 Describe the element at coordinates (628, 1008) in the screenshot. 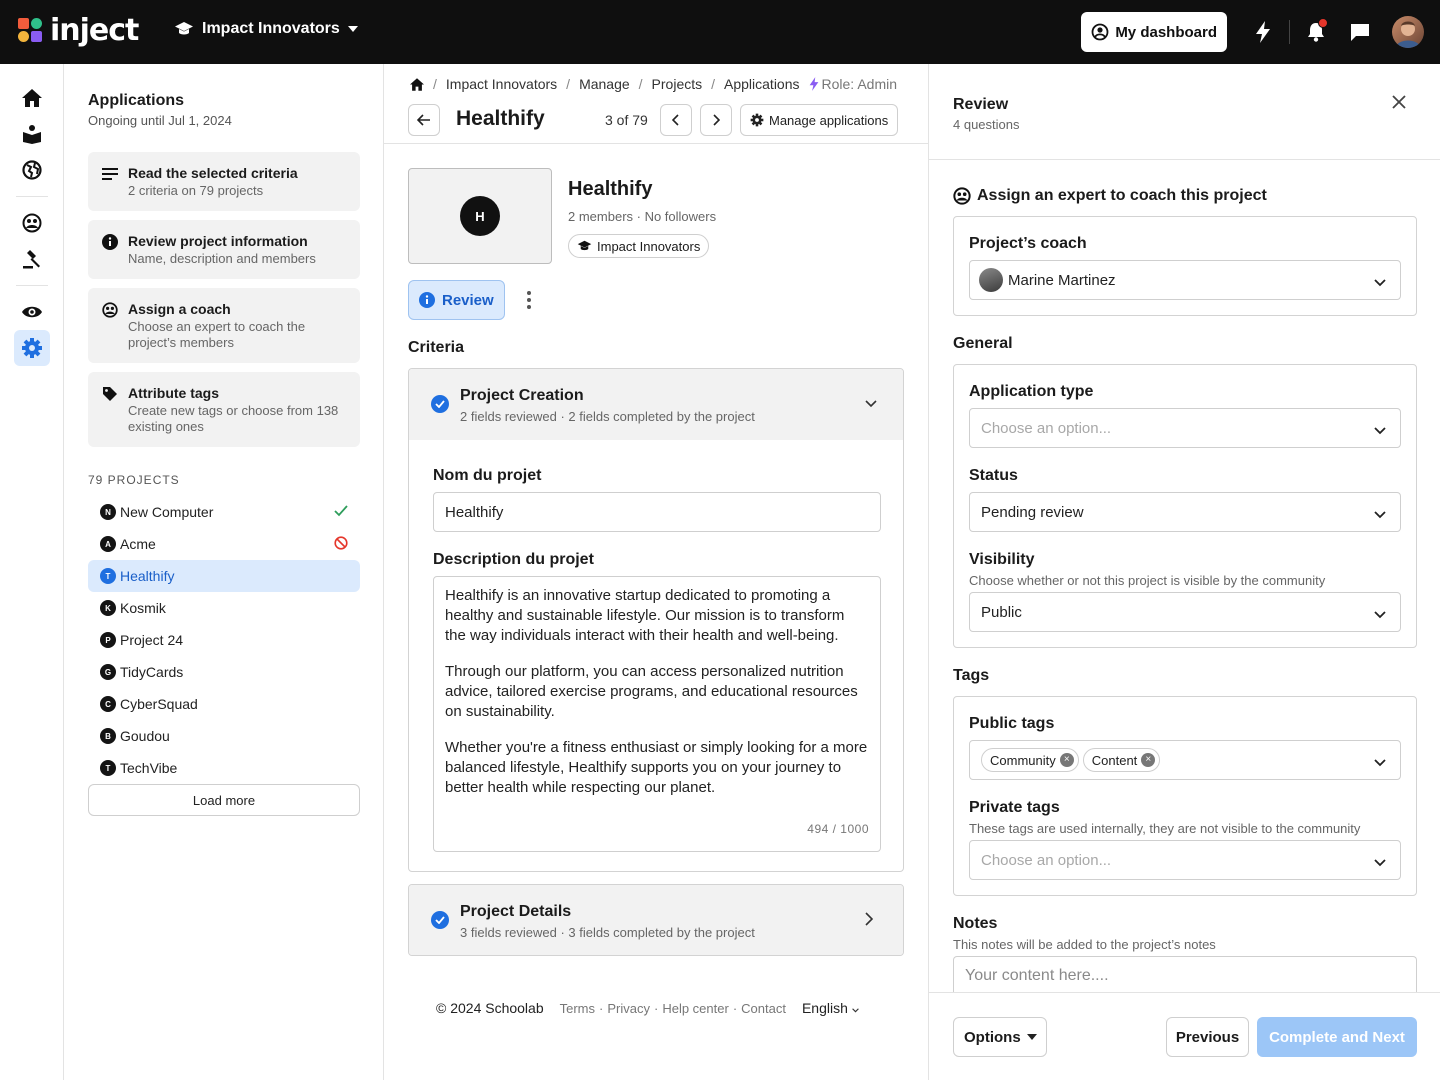

I see `footer-link-privacy: Privacy` at that location.